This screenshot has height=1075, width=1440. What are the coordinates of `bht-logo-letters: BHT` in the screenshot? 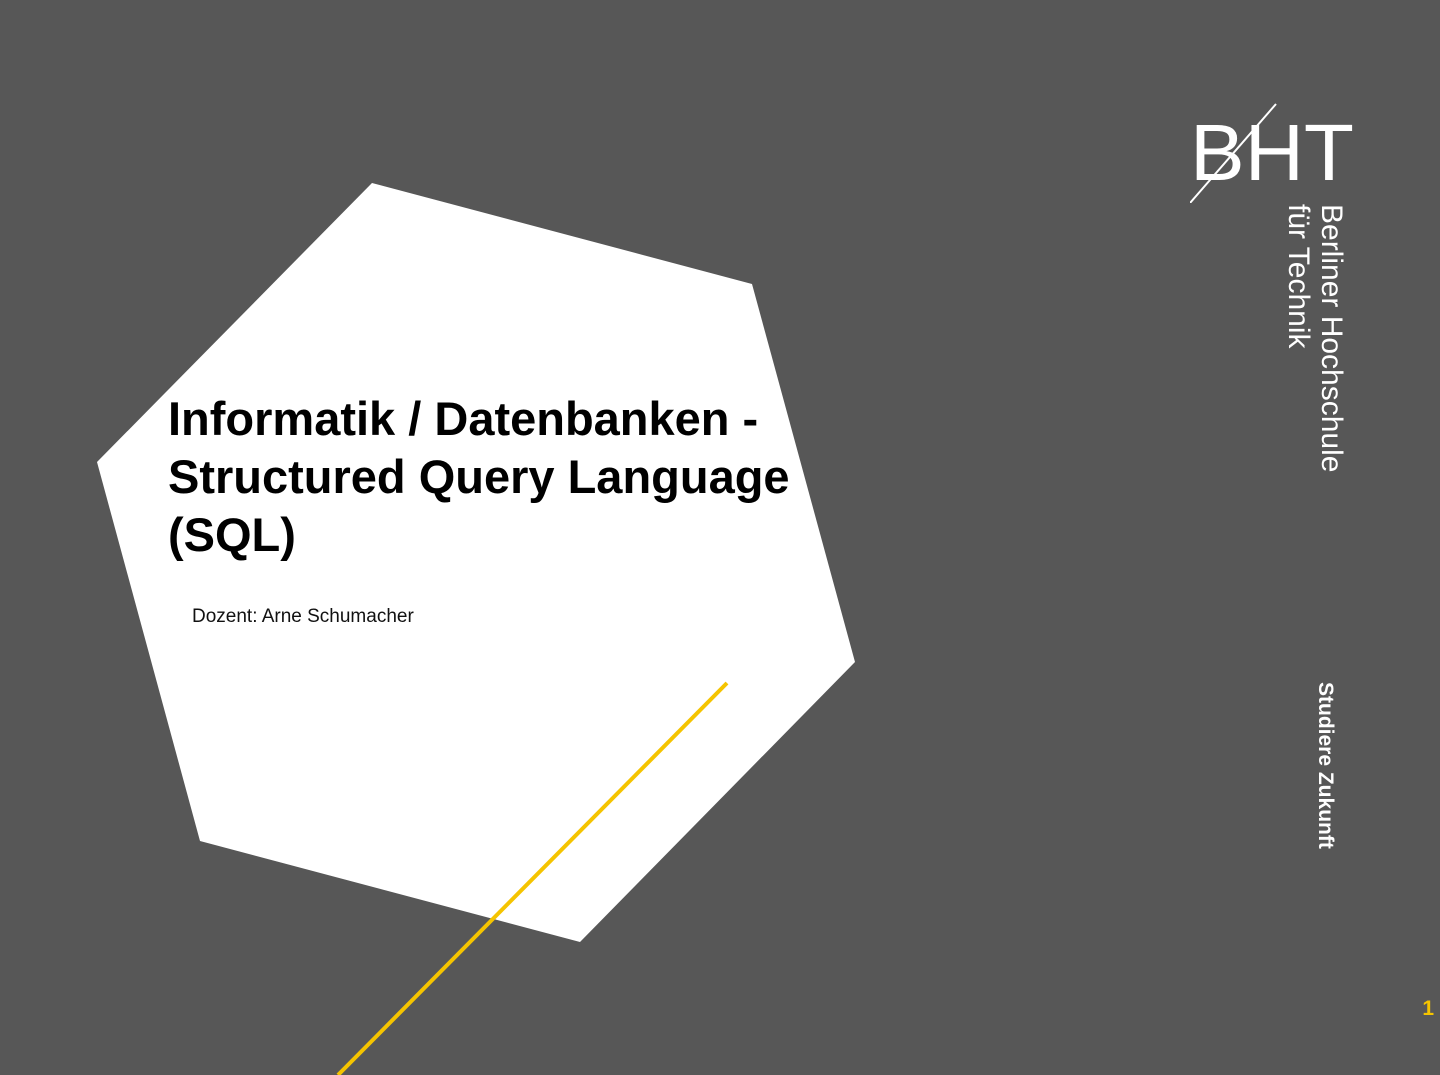 It's located at (1272, 152).